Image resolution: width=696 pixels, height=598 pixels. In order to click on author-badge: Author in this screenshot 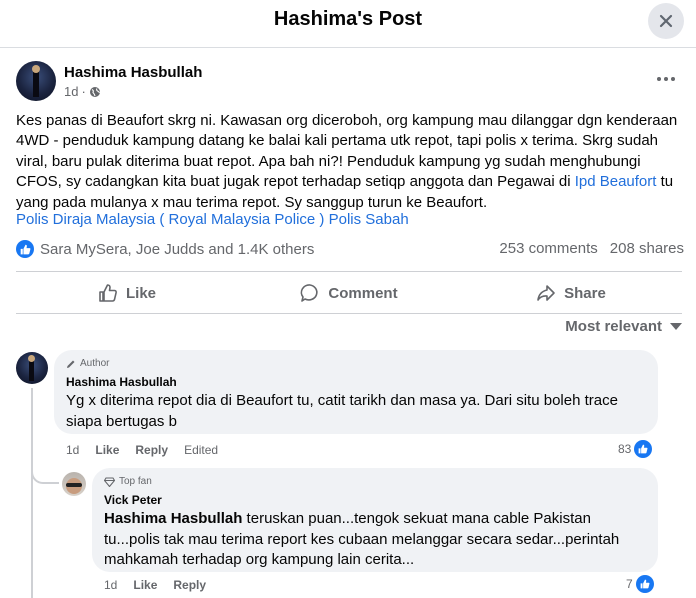, I will do `click(87, 363)`.